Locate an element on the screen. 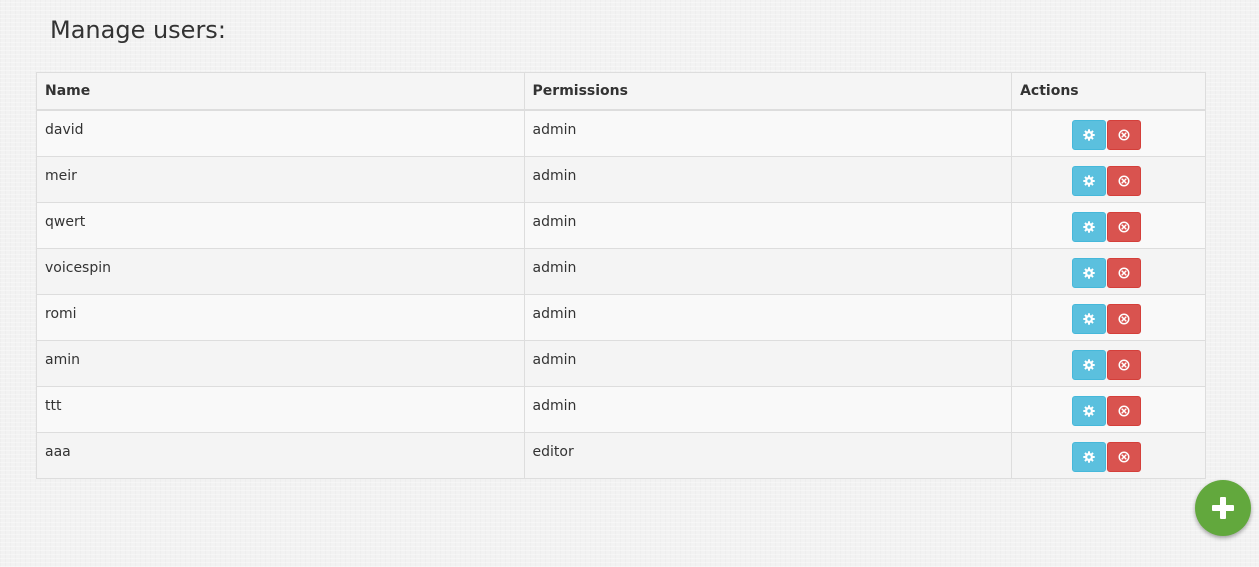  user-name-cell: meir is located at coordinates (280, 179).